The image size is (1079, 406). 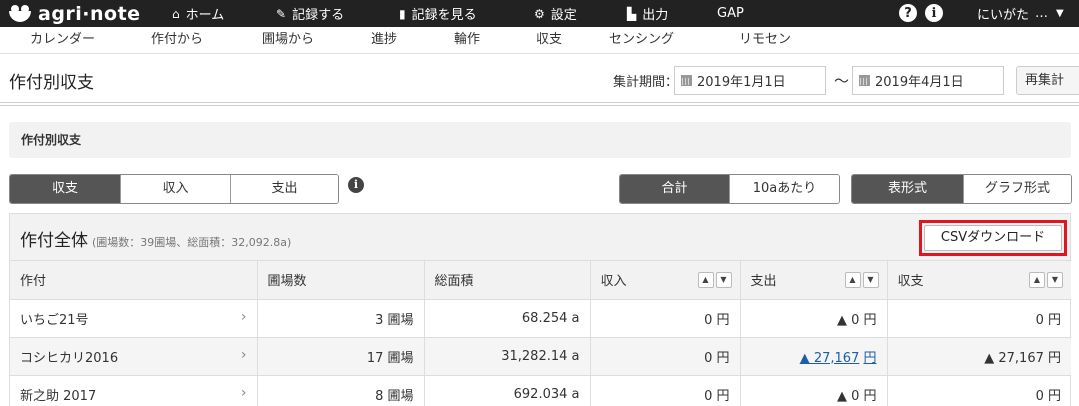 What do you see at coordinates (750, 80) in the screenshot?
I see `date-from-input: 2019年1月1日` at bounding box center [750, 80].